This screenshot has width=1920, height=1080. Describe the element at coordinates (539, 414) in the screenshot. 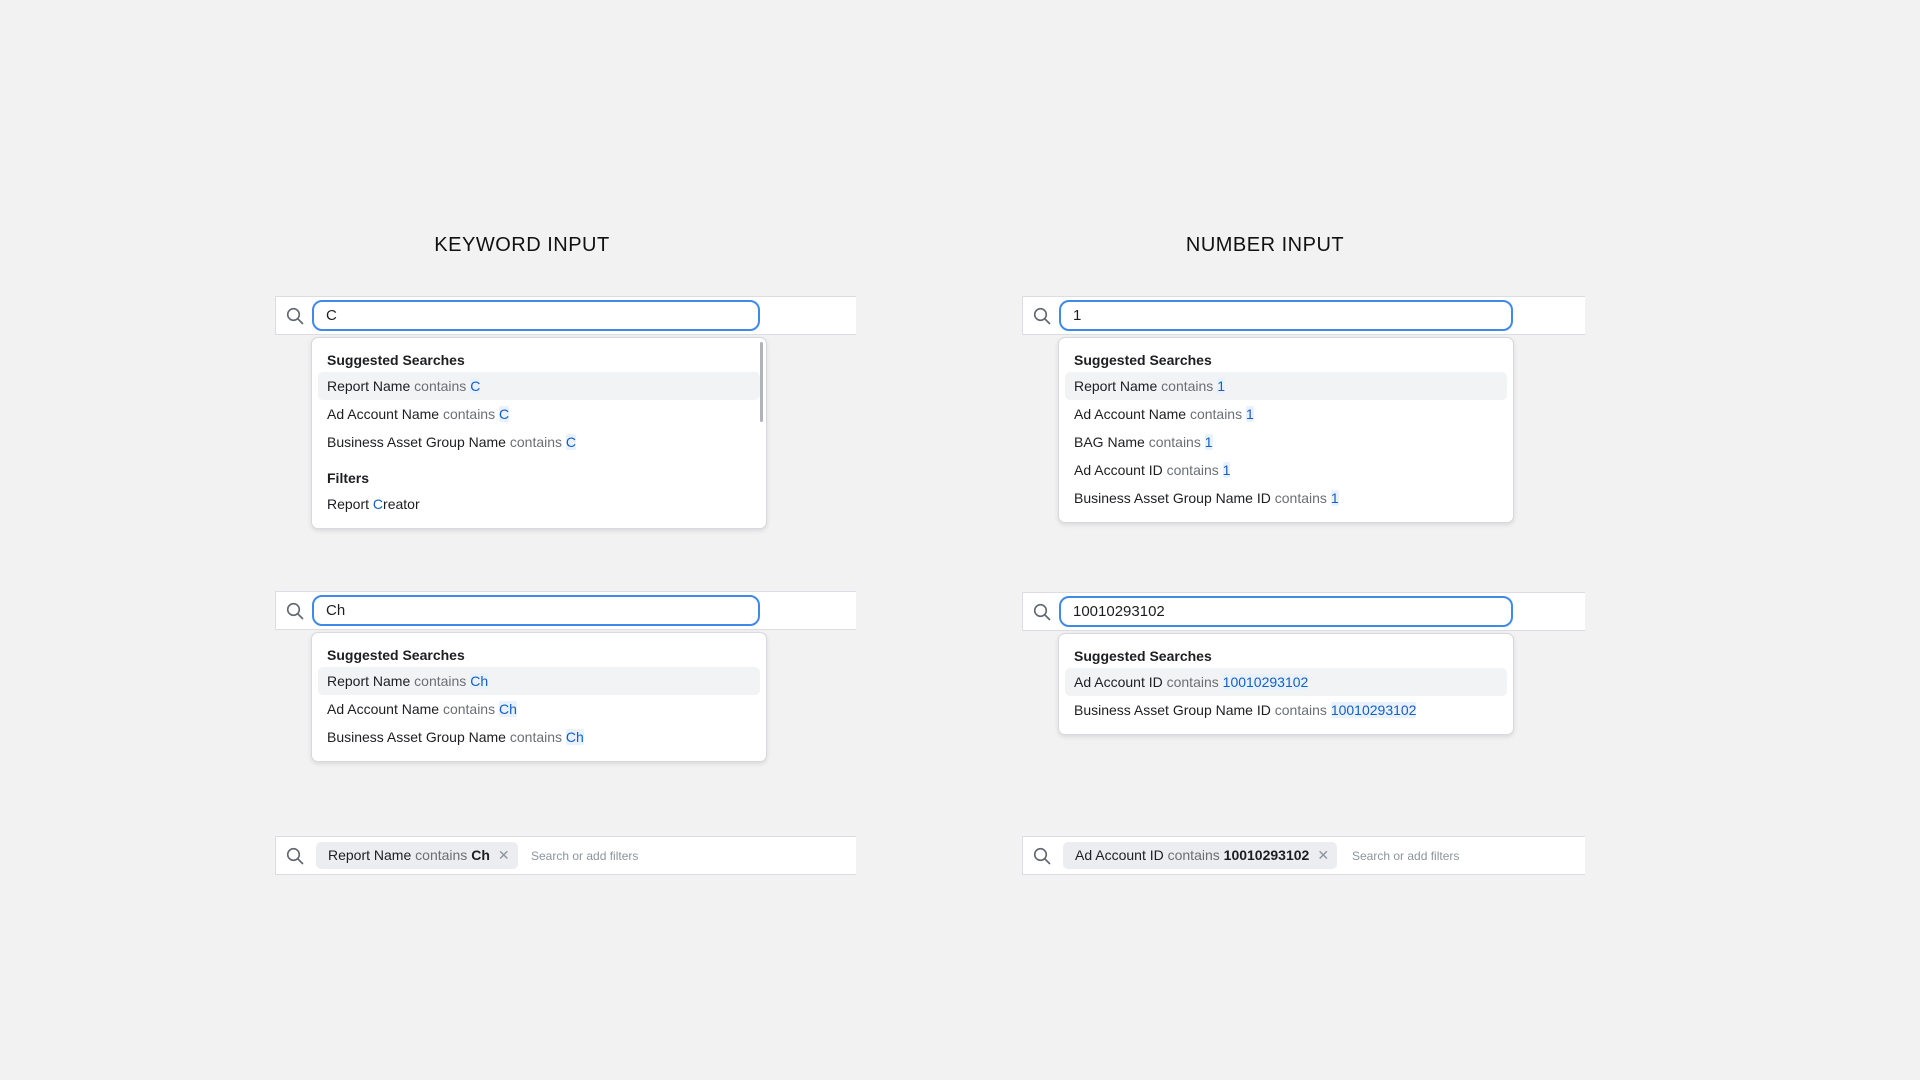

I see `suggestion-item: Ad Account Name contains C` at that location.